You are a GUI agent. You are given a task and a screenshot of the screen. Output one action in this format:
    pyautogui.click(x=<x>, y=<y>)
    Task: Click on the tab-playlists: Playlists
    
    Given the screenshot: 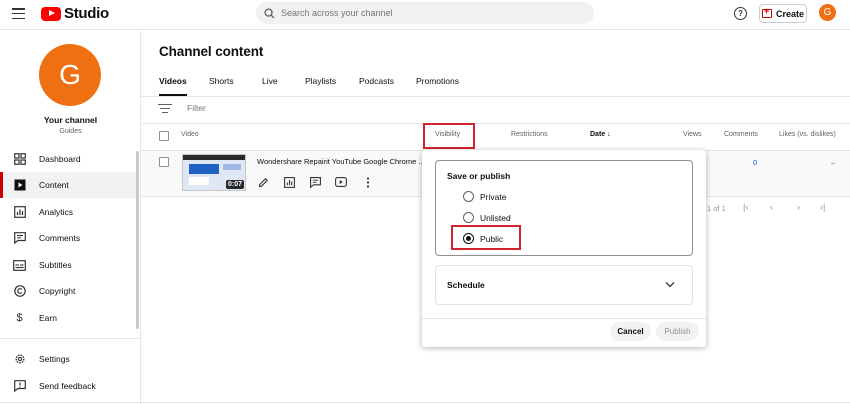 What is the action you would take?
    pyautogui.click(x=320, y=86)
    